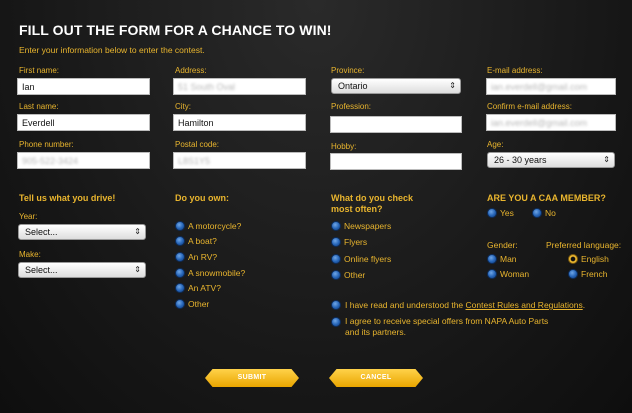 This screenshot has height=413, width=632. Describe the element at coordinates (39, 106) in the screenshot. I see `last-name-label: Last name:` at that location.